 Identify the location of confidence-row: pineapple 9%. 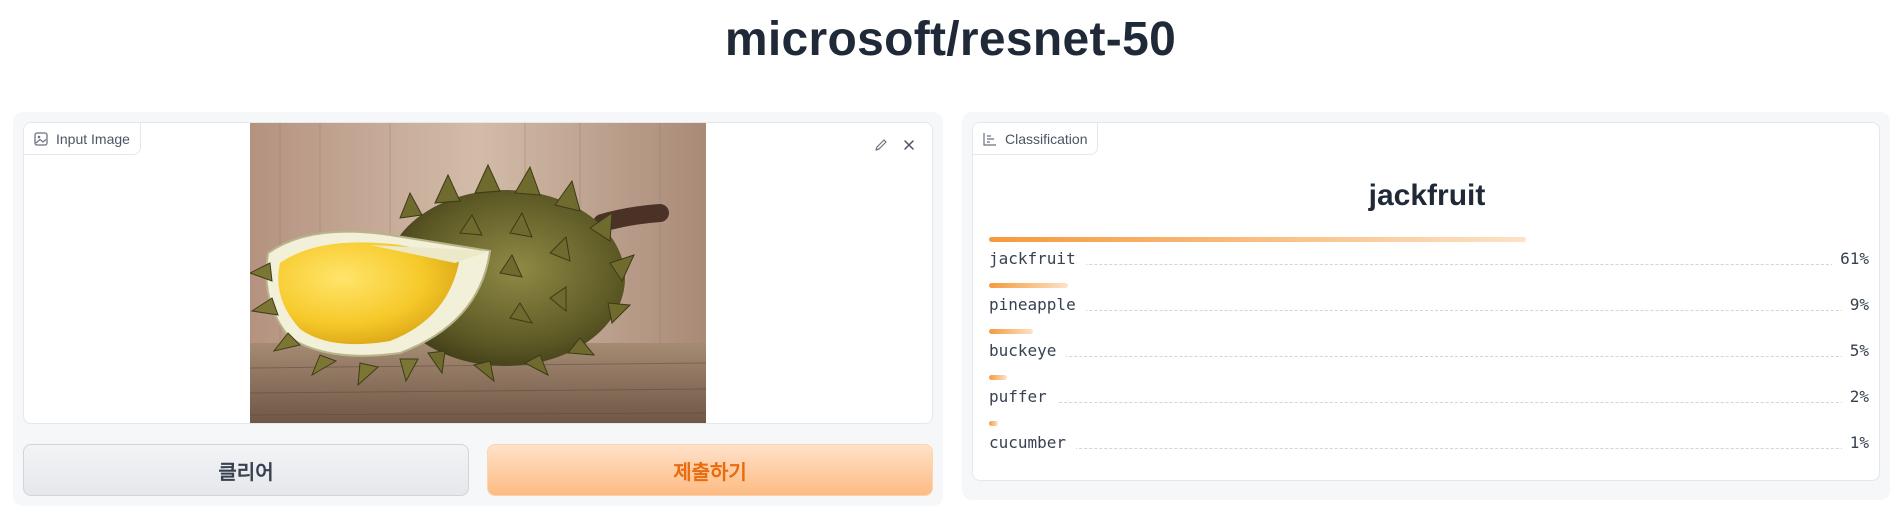
(1429, 303).